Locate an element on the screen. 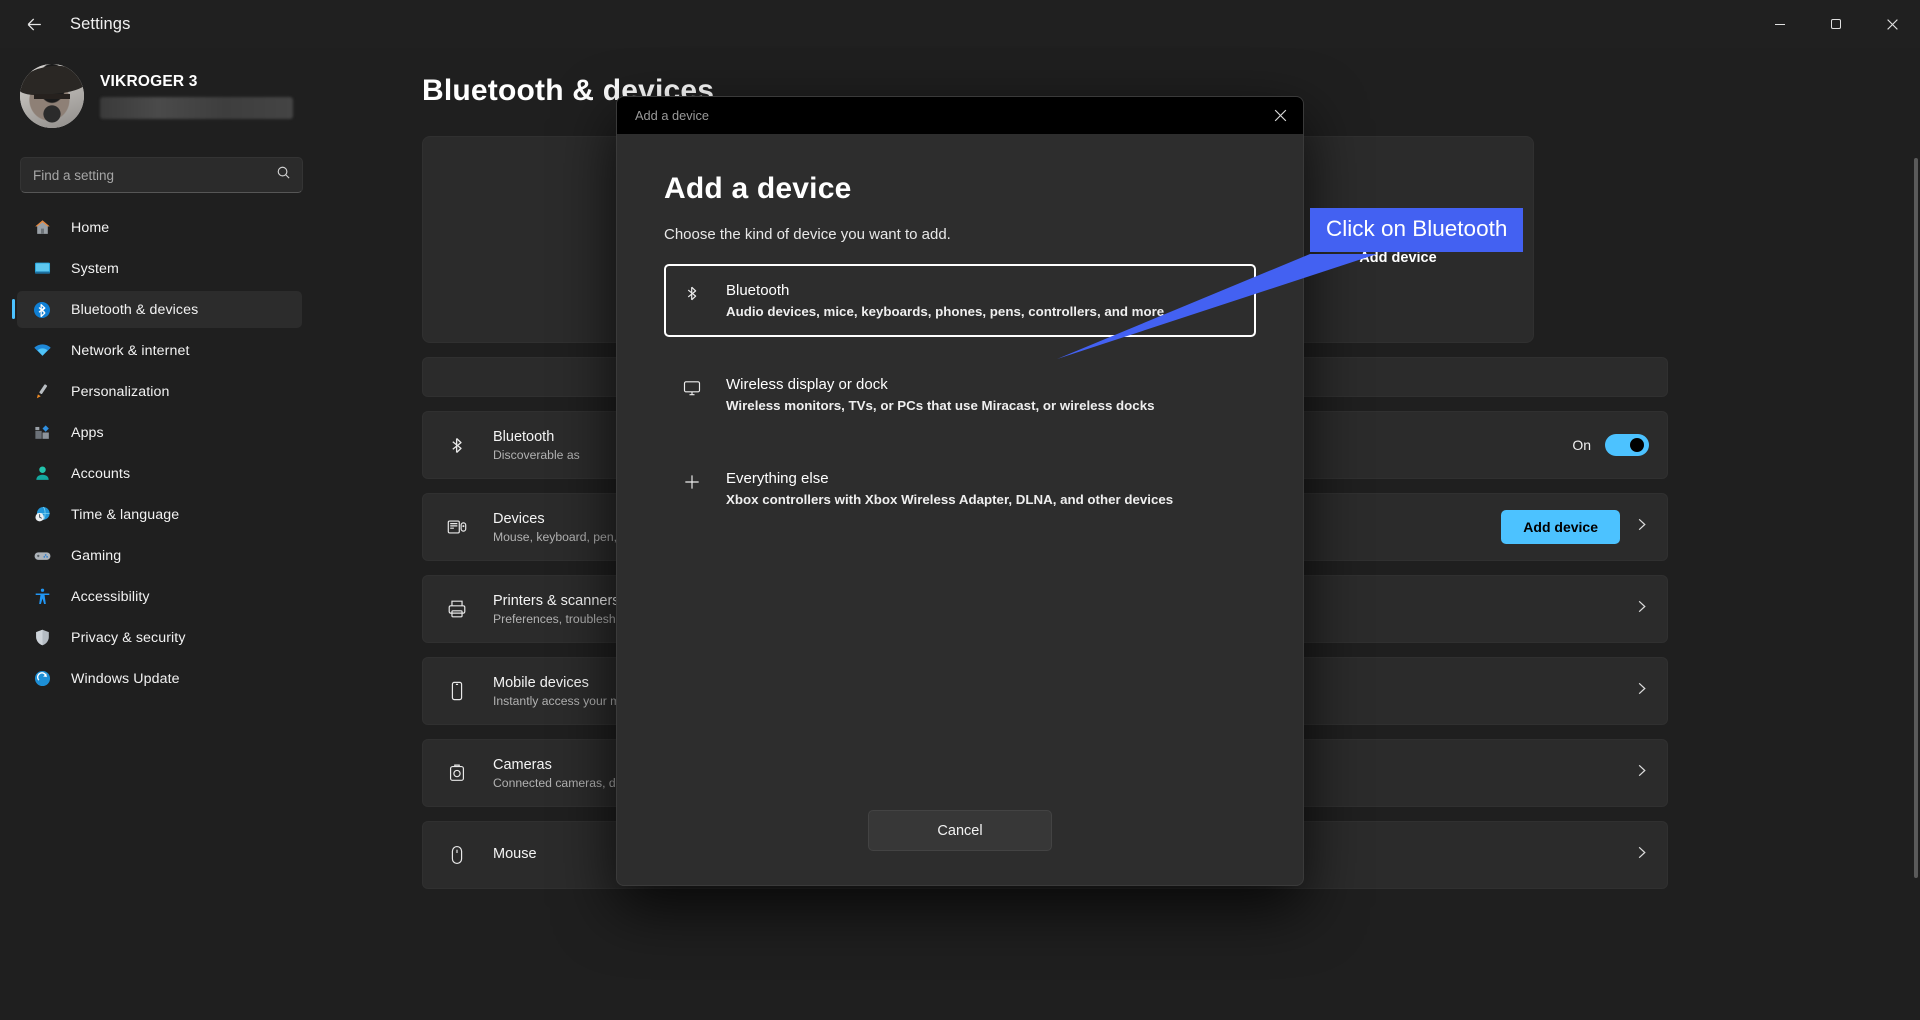 The width and height of the screenshot is (1920, 1020). sidebar-item-label: Accounts is located at coordinates (101, 473).